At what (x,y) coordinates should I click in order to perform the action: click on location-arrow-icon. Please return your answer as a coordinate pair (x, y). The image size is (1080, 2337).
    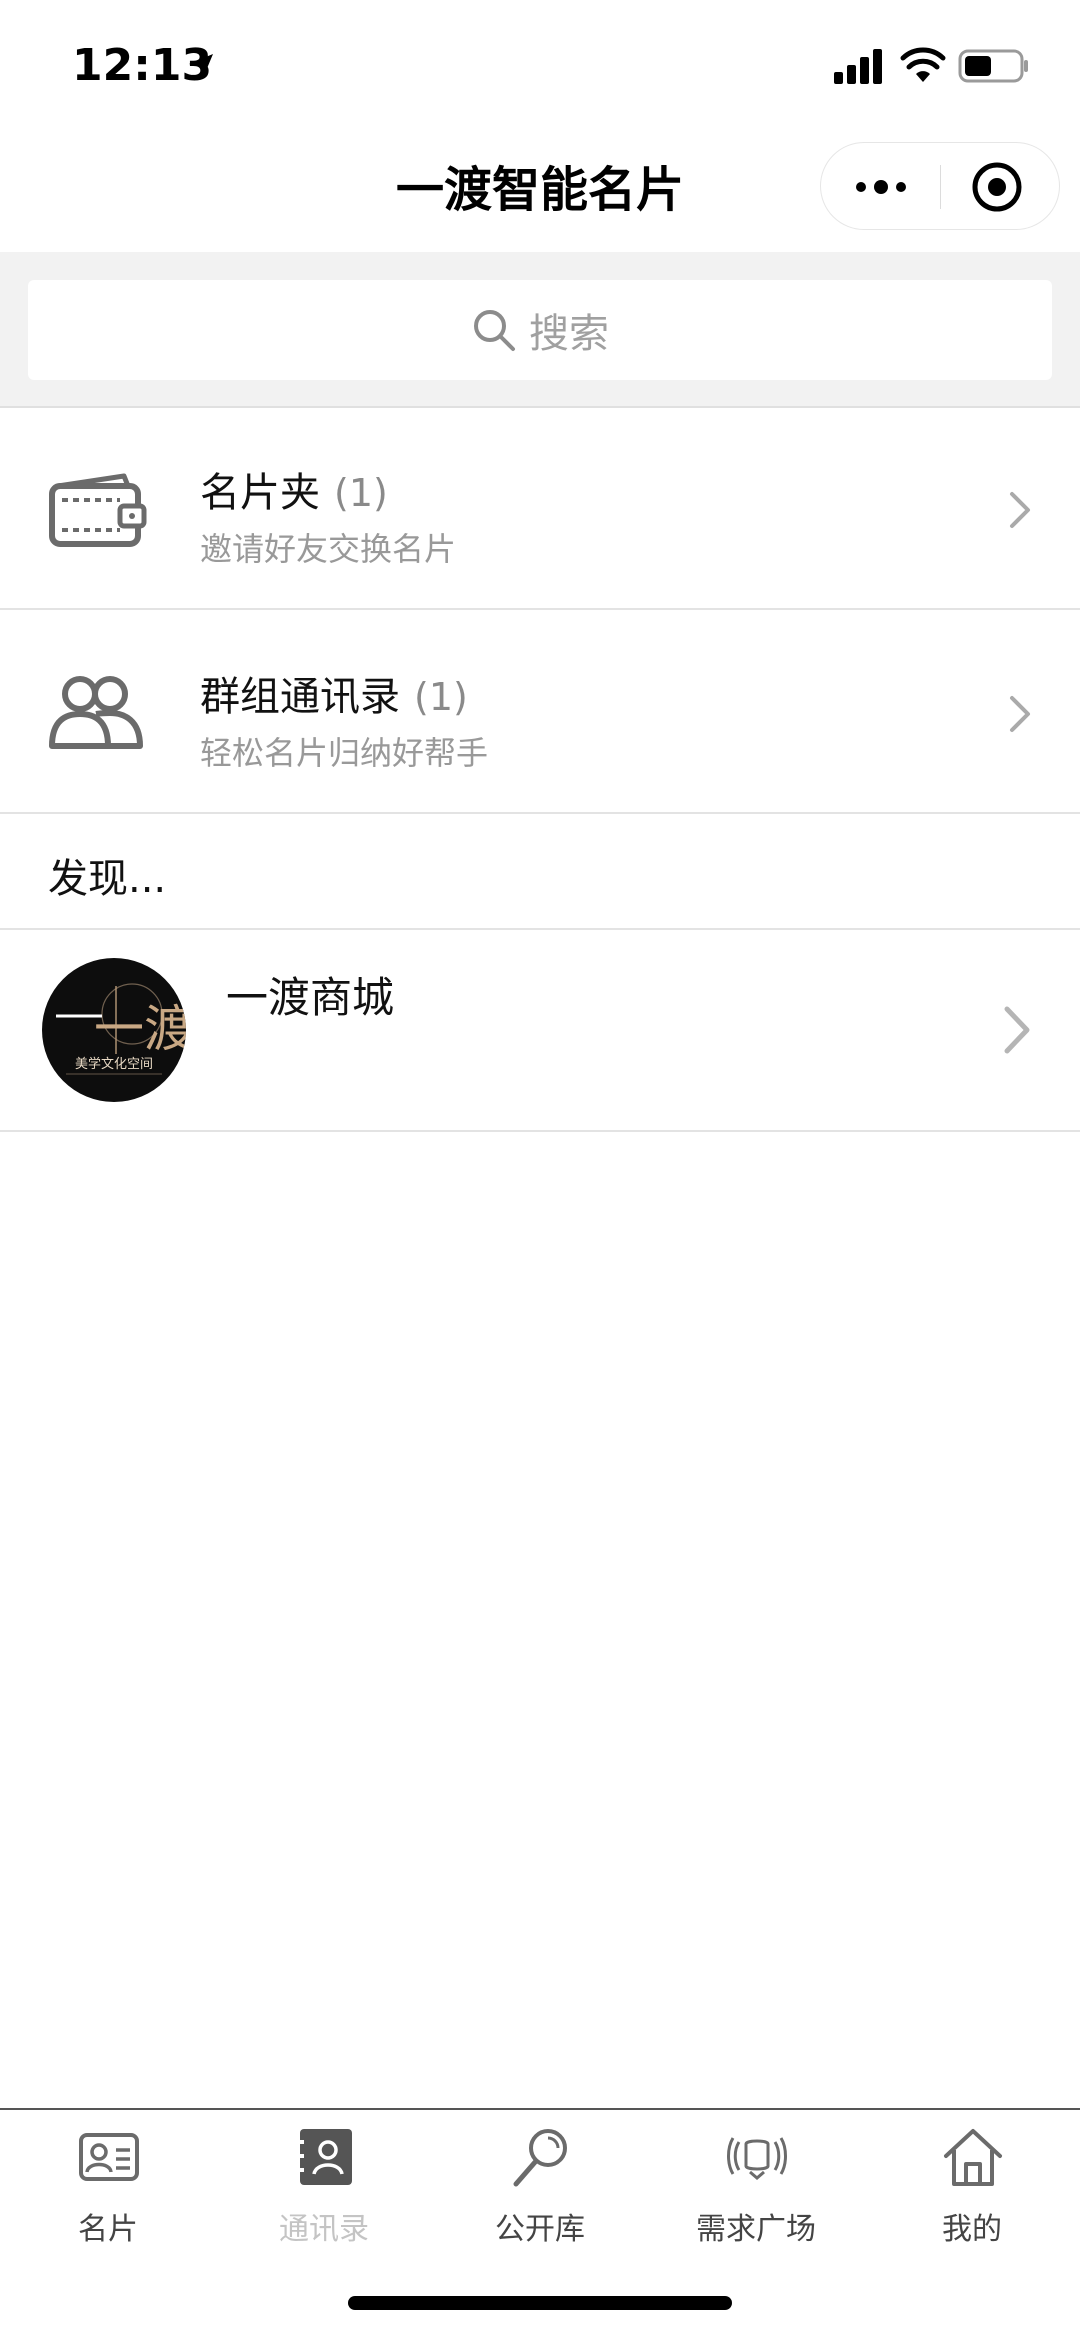
    Looking at the image, I should click on (201, 66).